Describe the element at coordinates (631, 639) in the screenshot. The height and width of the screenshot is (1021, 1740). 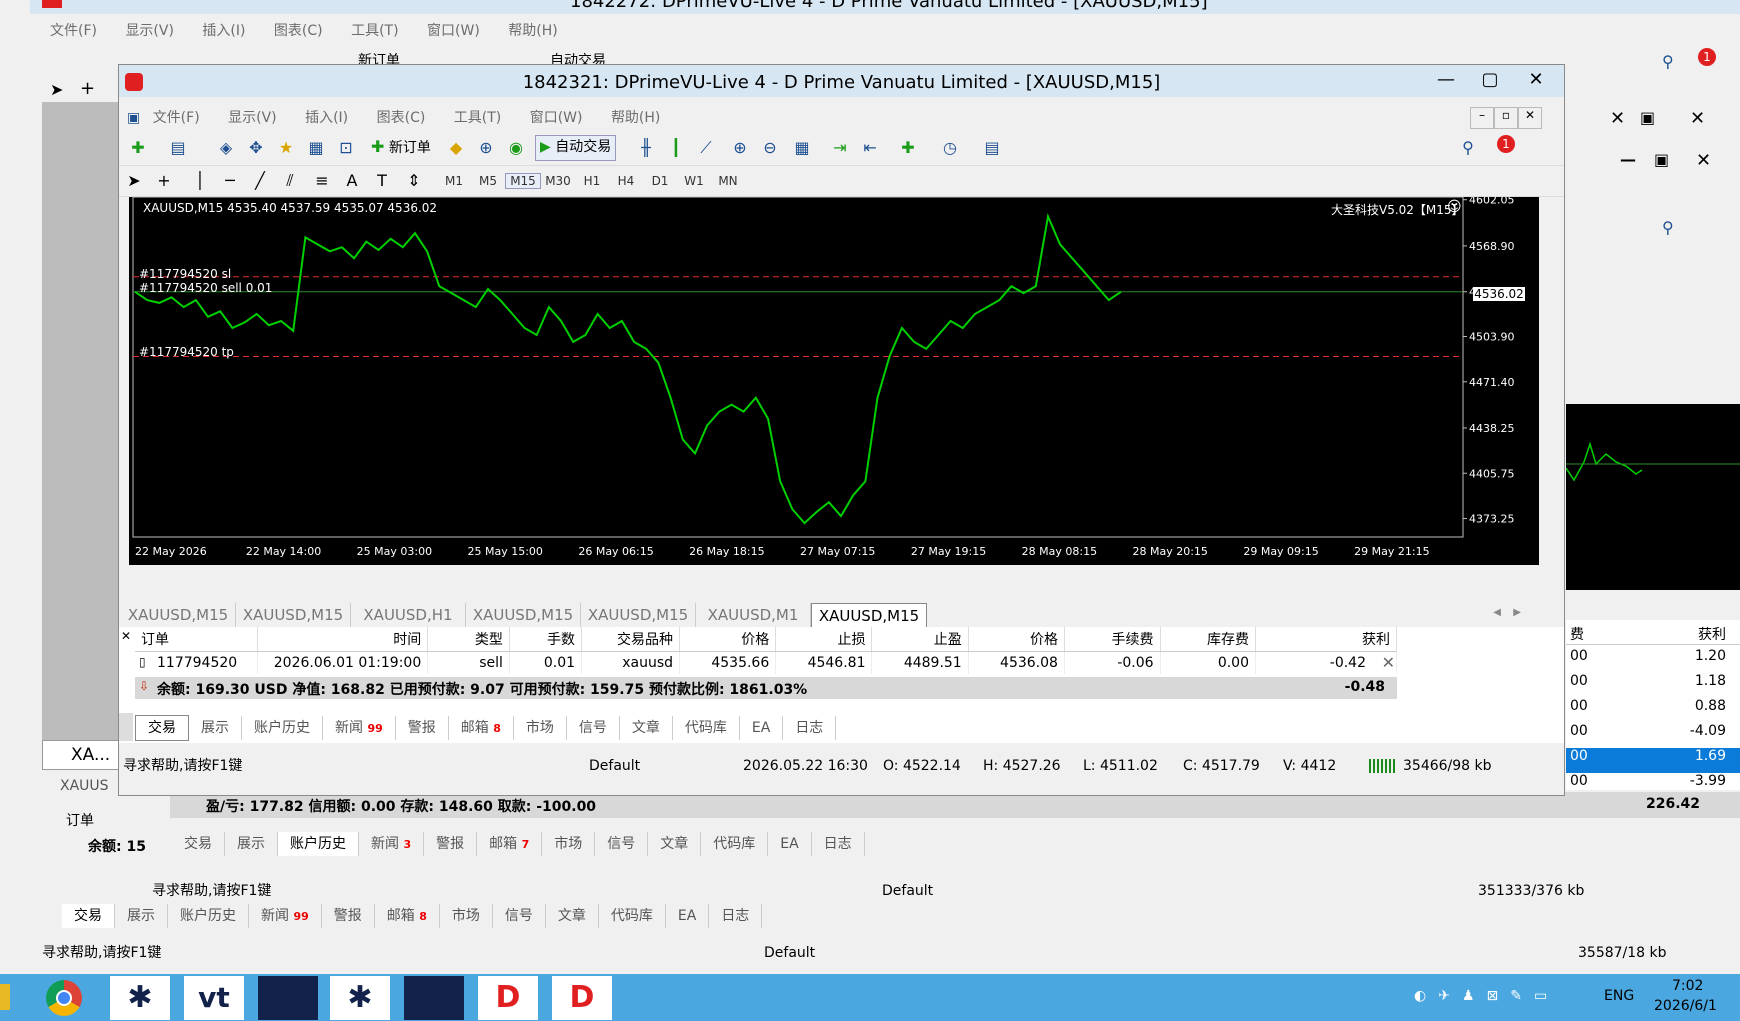
I see `col-symbol: 交易品种` at that location.